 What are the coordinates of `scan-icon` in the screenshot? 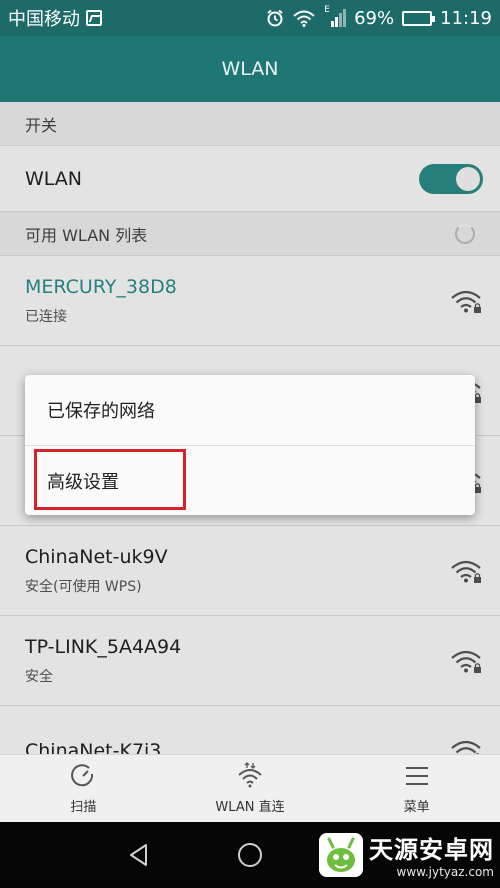 It's located at (82, 775).